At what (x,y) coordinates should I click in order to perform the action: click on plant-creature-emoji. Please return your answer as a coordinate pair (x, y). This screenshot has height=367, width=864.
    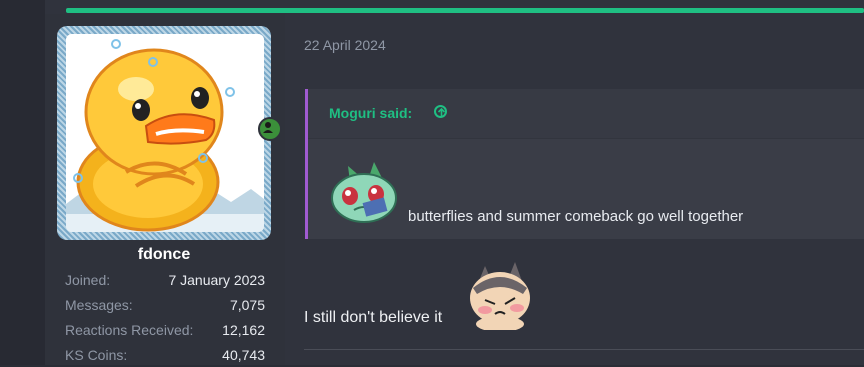
    Looking at the image, I should click on (364, 191).